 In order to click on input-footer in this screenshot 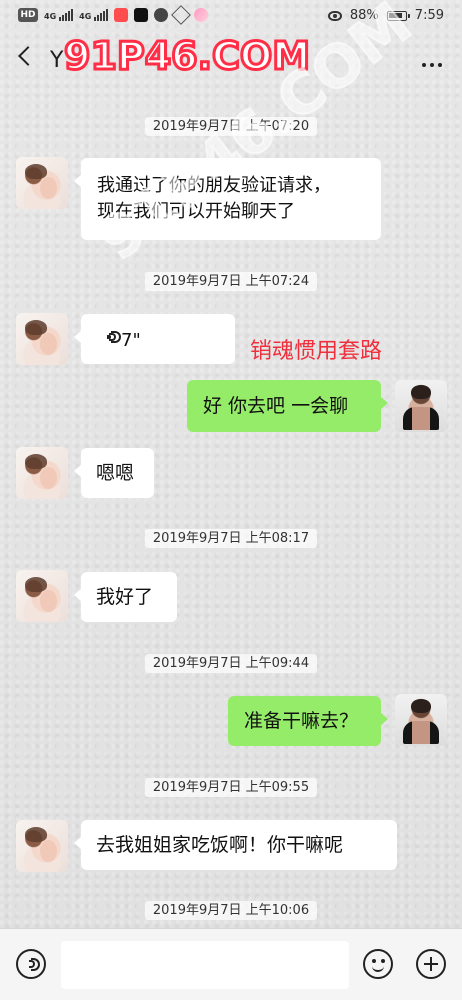, I will do `click(231, 964)`.